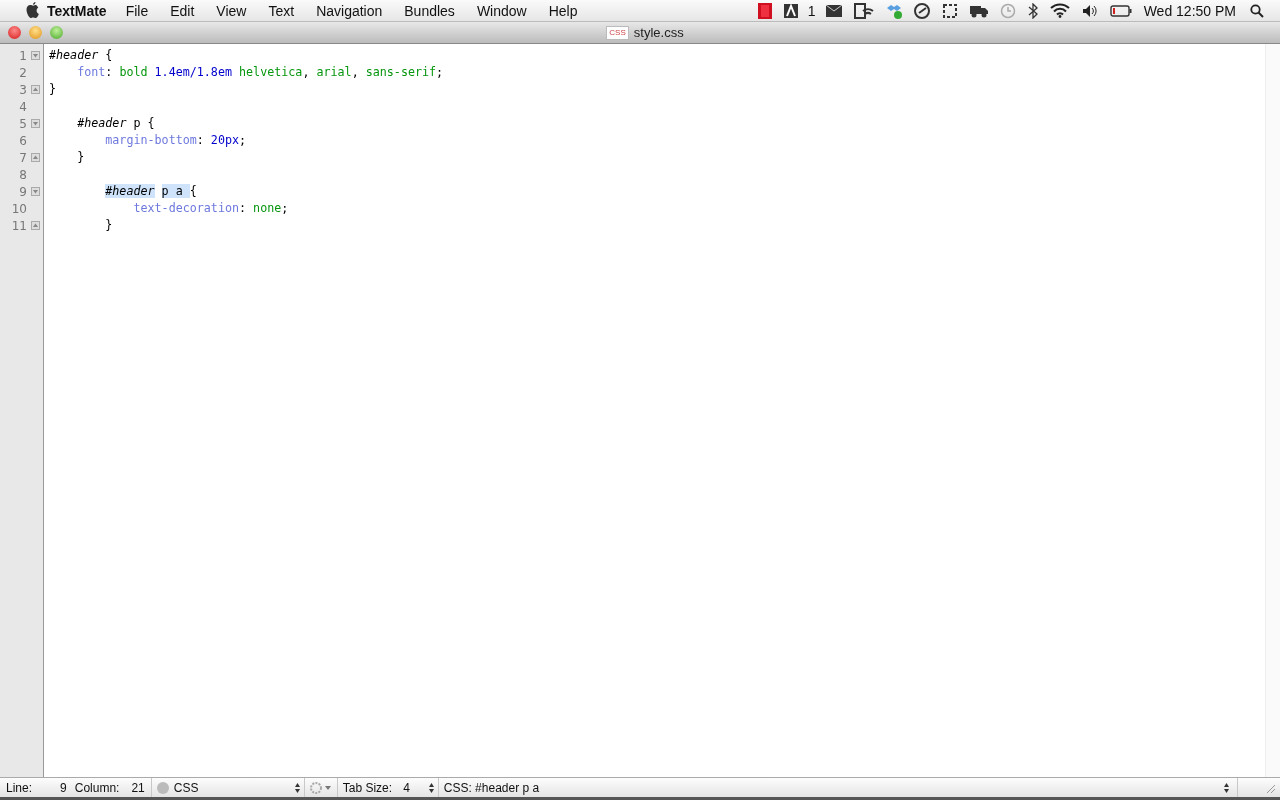  What do you see at coordinates (1257, 10) in the screenshot?
I see `search-icon` at bounding box center [1257, 10].